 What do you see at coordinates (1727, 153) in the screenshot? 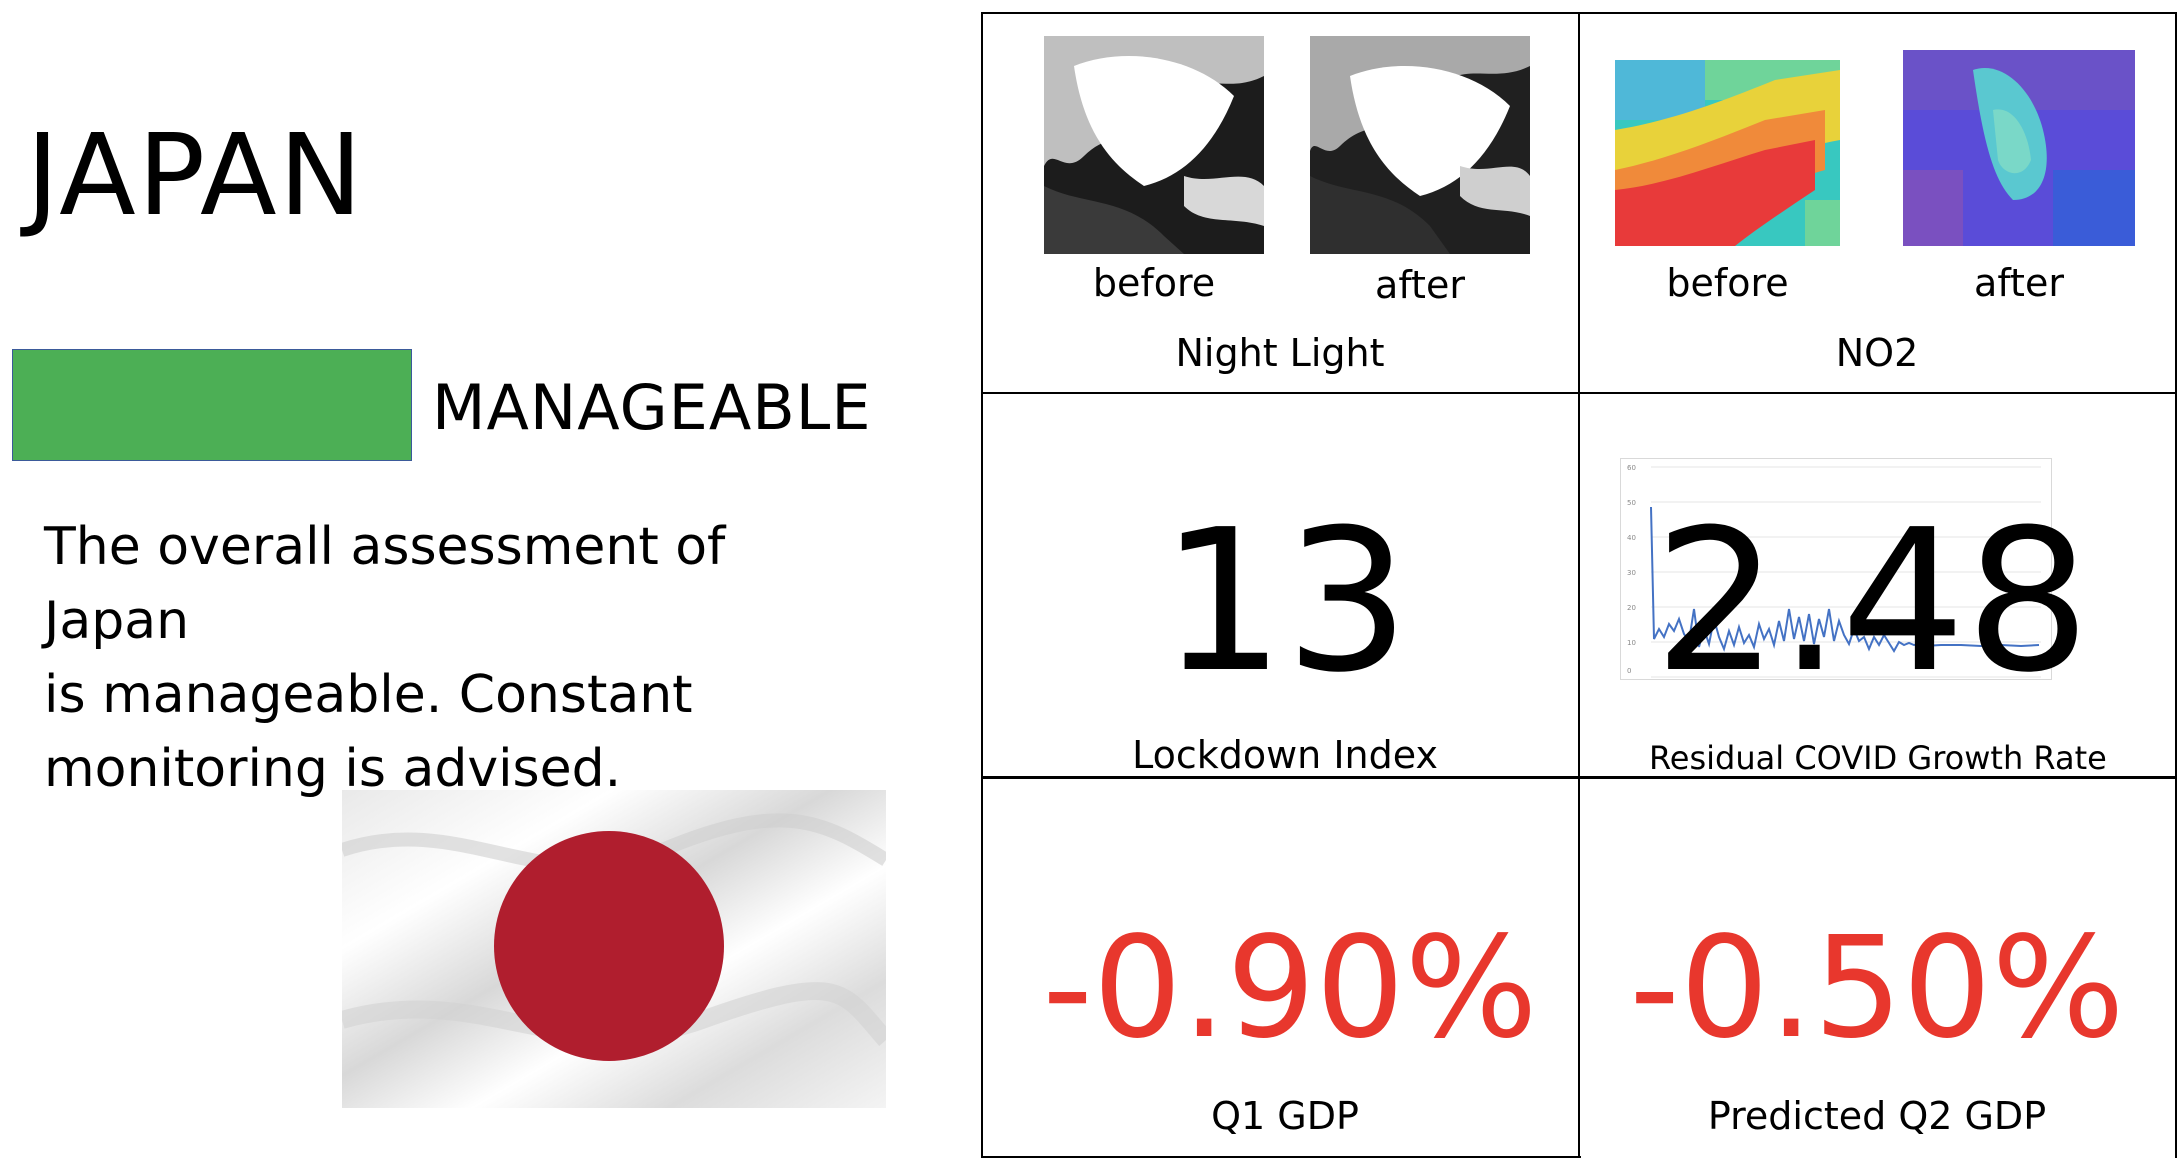
I see `no2-before-image` at bounding box center [1727, 153].